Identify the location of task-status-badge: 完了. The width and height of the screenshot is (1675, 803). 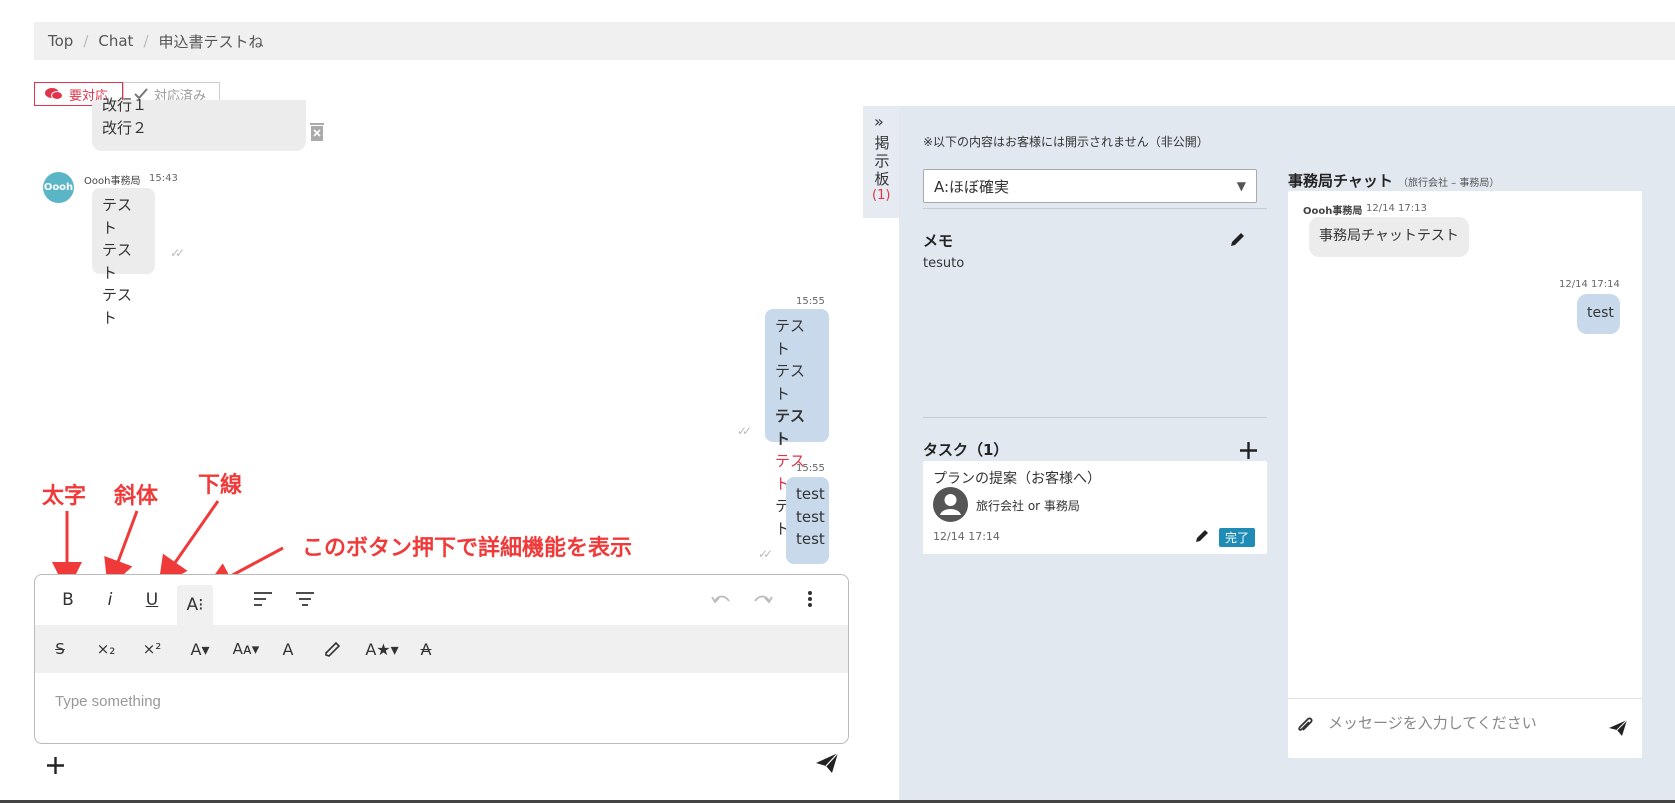
(1237, 537).